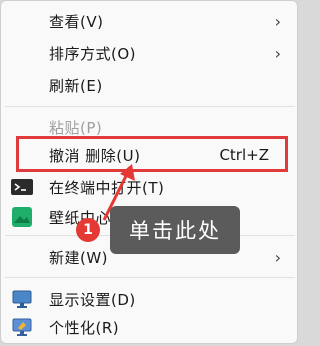 The image size is (320, 346). Describe the element at coordinates (152, 154) in the screenshot. I see `highlight-box` at that location.